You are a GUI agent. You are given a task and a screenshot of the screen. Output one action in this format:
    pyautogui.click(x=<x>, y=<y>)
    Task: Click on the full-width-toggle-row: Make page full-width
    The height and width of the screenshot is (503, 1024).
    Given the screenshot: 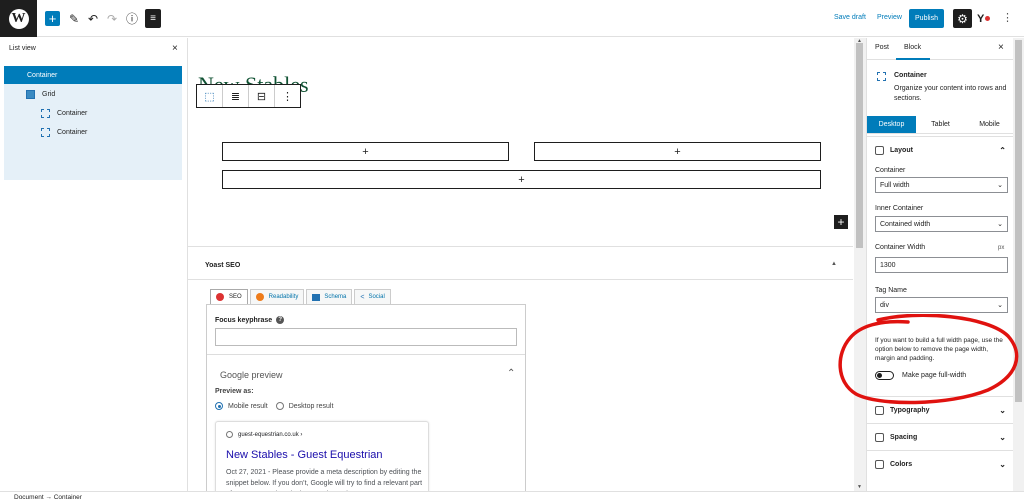 What is the action you would take?
    pyautogui.click(x=920, y=375)
    